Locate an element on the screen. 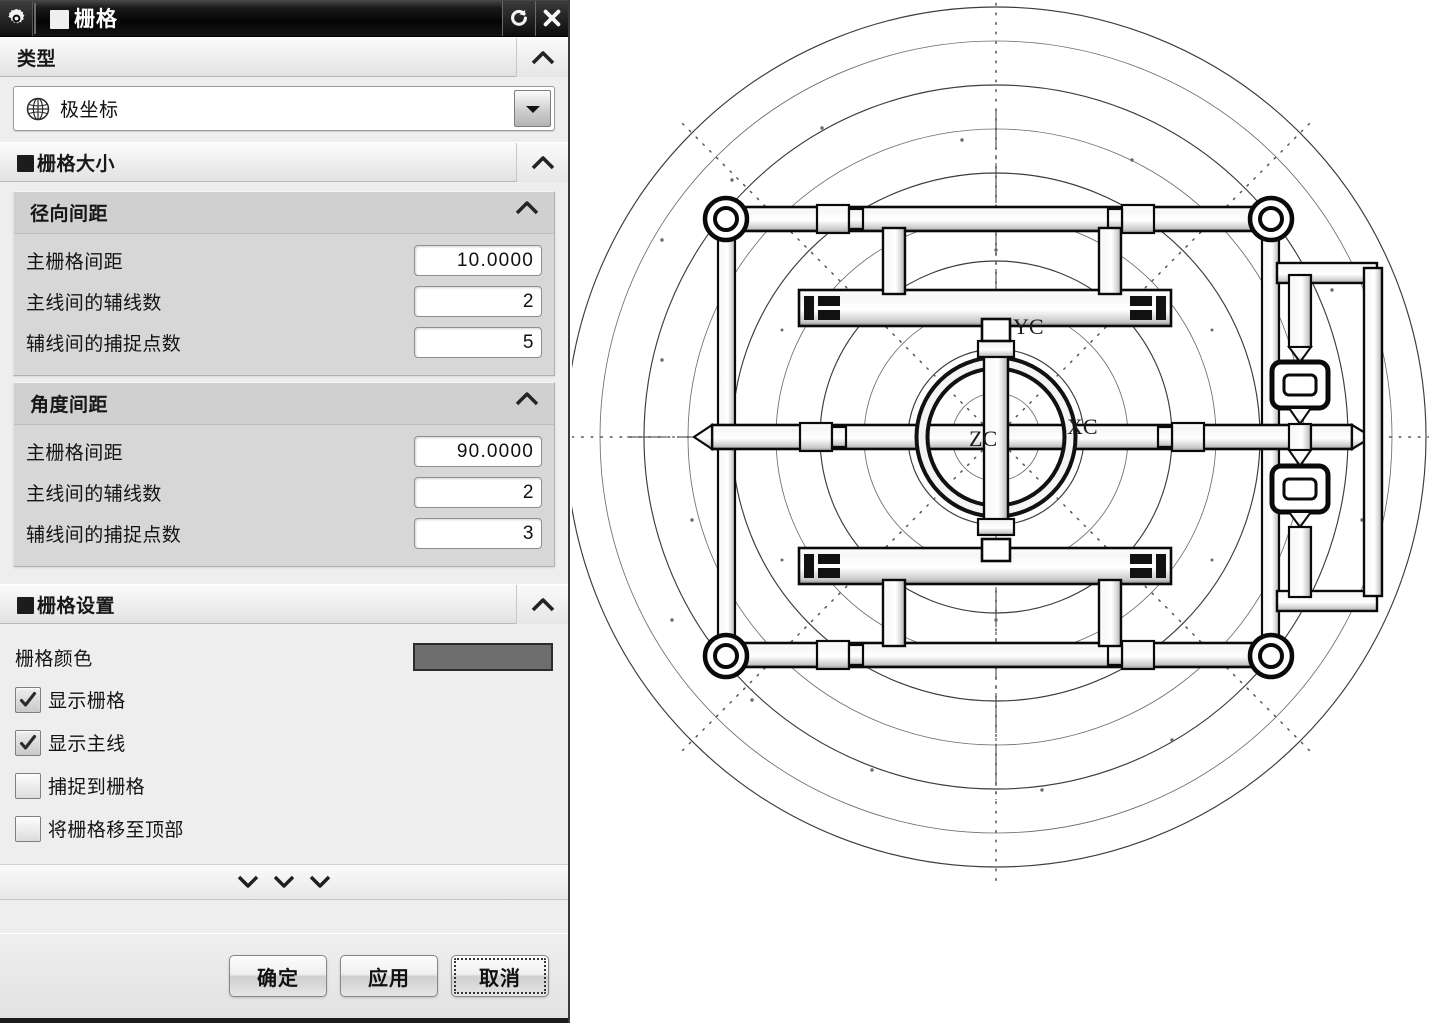  chevron-down-icon-combo is located at coordinates (532, 108).